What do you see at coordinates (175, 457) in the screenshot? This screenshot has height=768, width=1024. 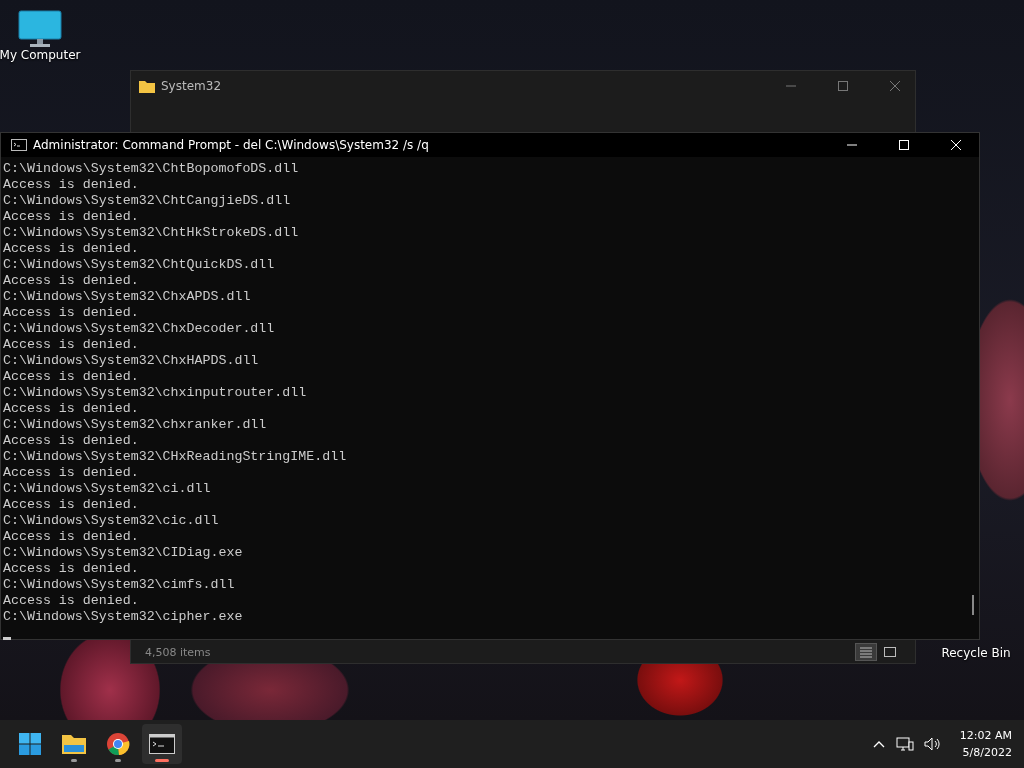 I see `console-line: C:\Windows\System32\CHxReadingStringIME.dll` at bounding box center [175, 457].